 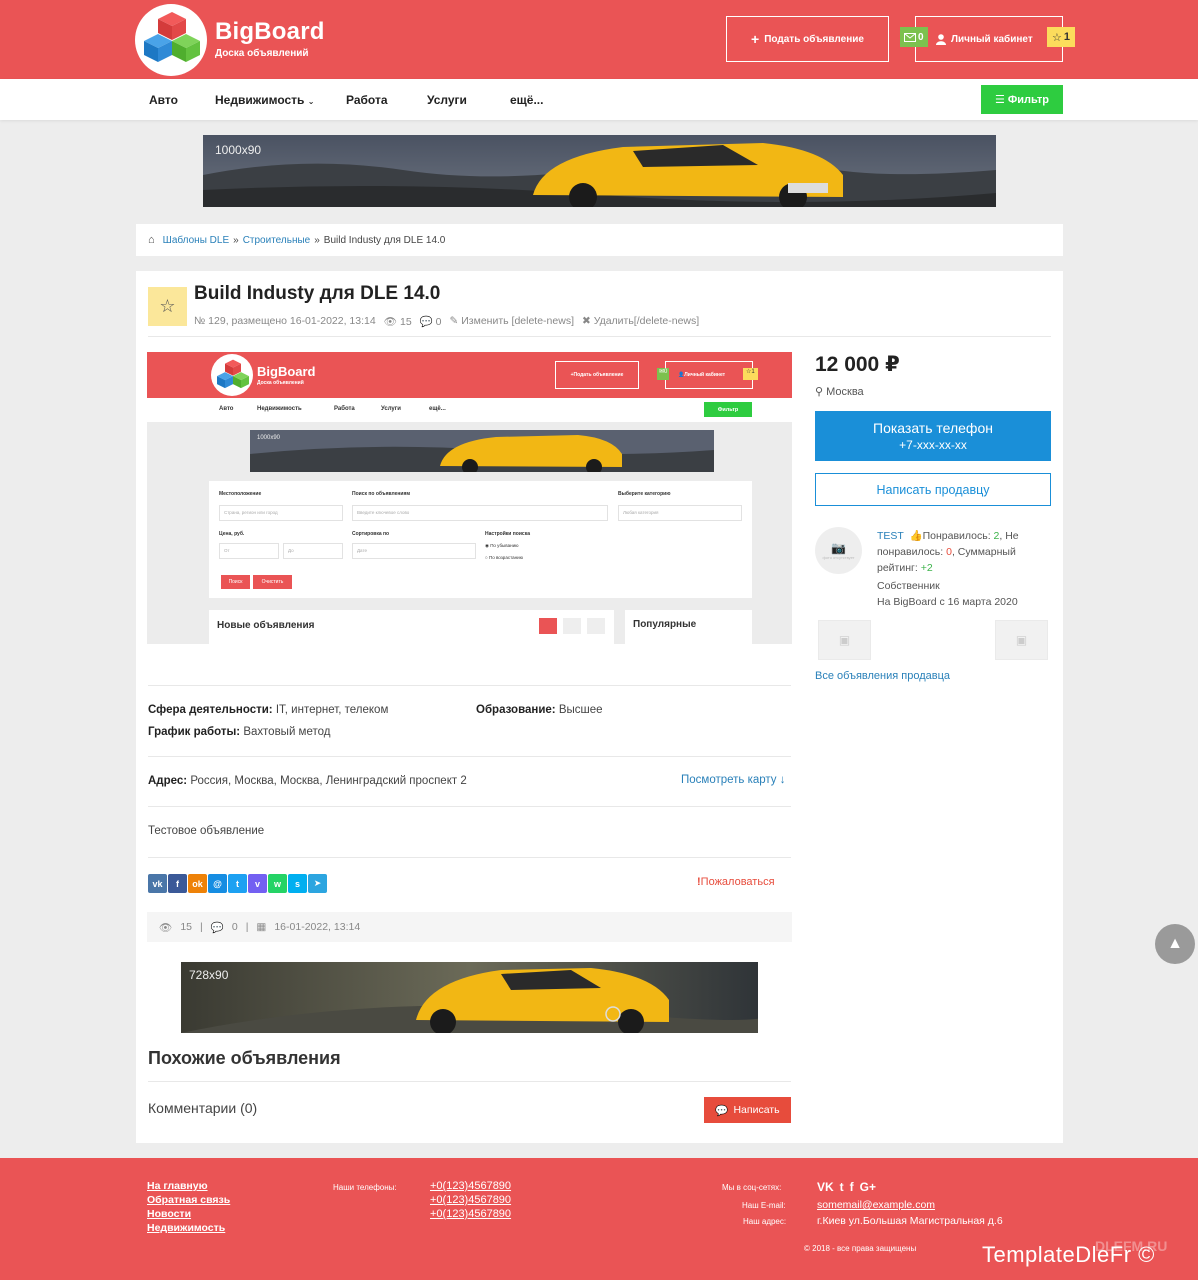 What do you see at coordinates (688, 627) in the screenshot?
I see `preview-popular: Популярные` at bounding box center [688, 627].